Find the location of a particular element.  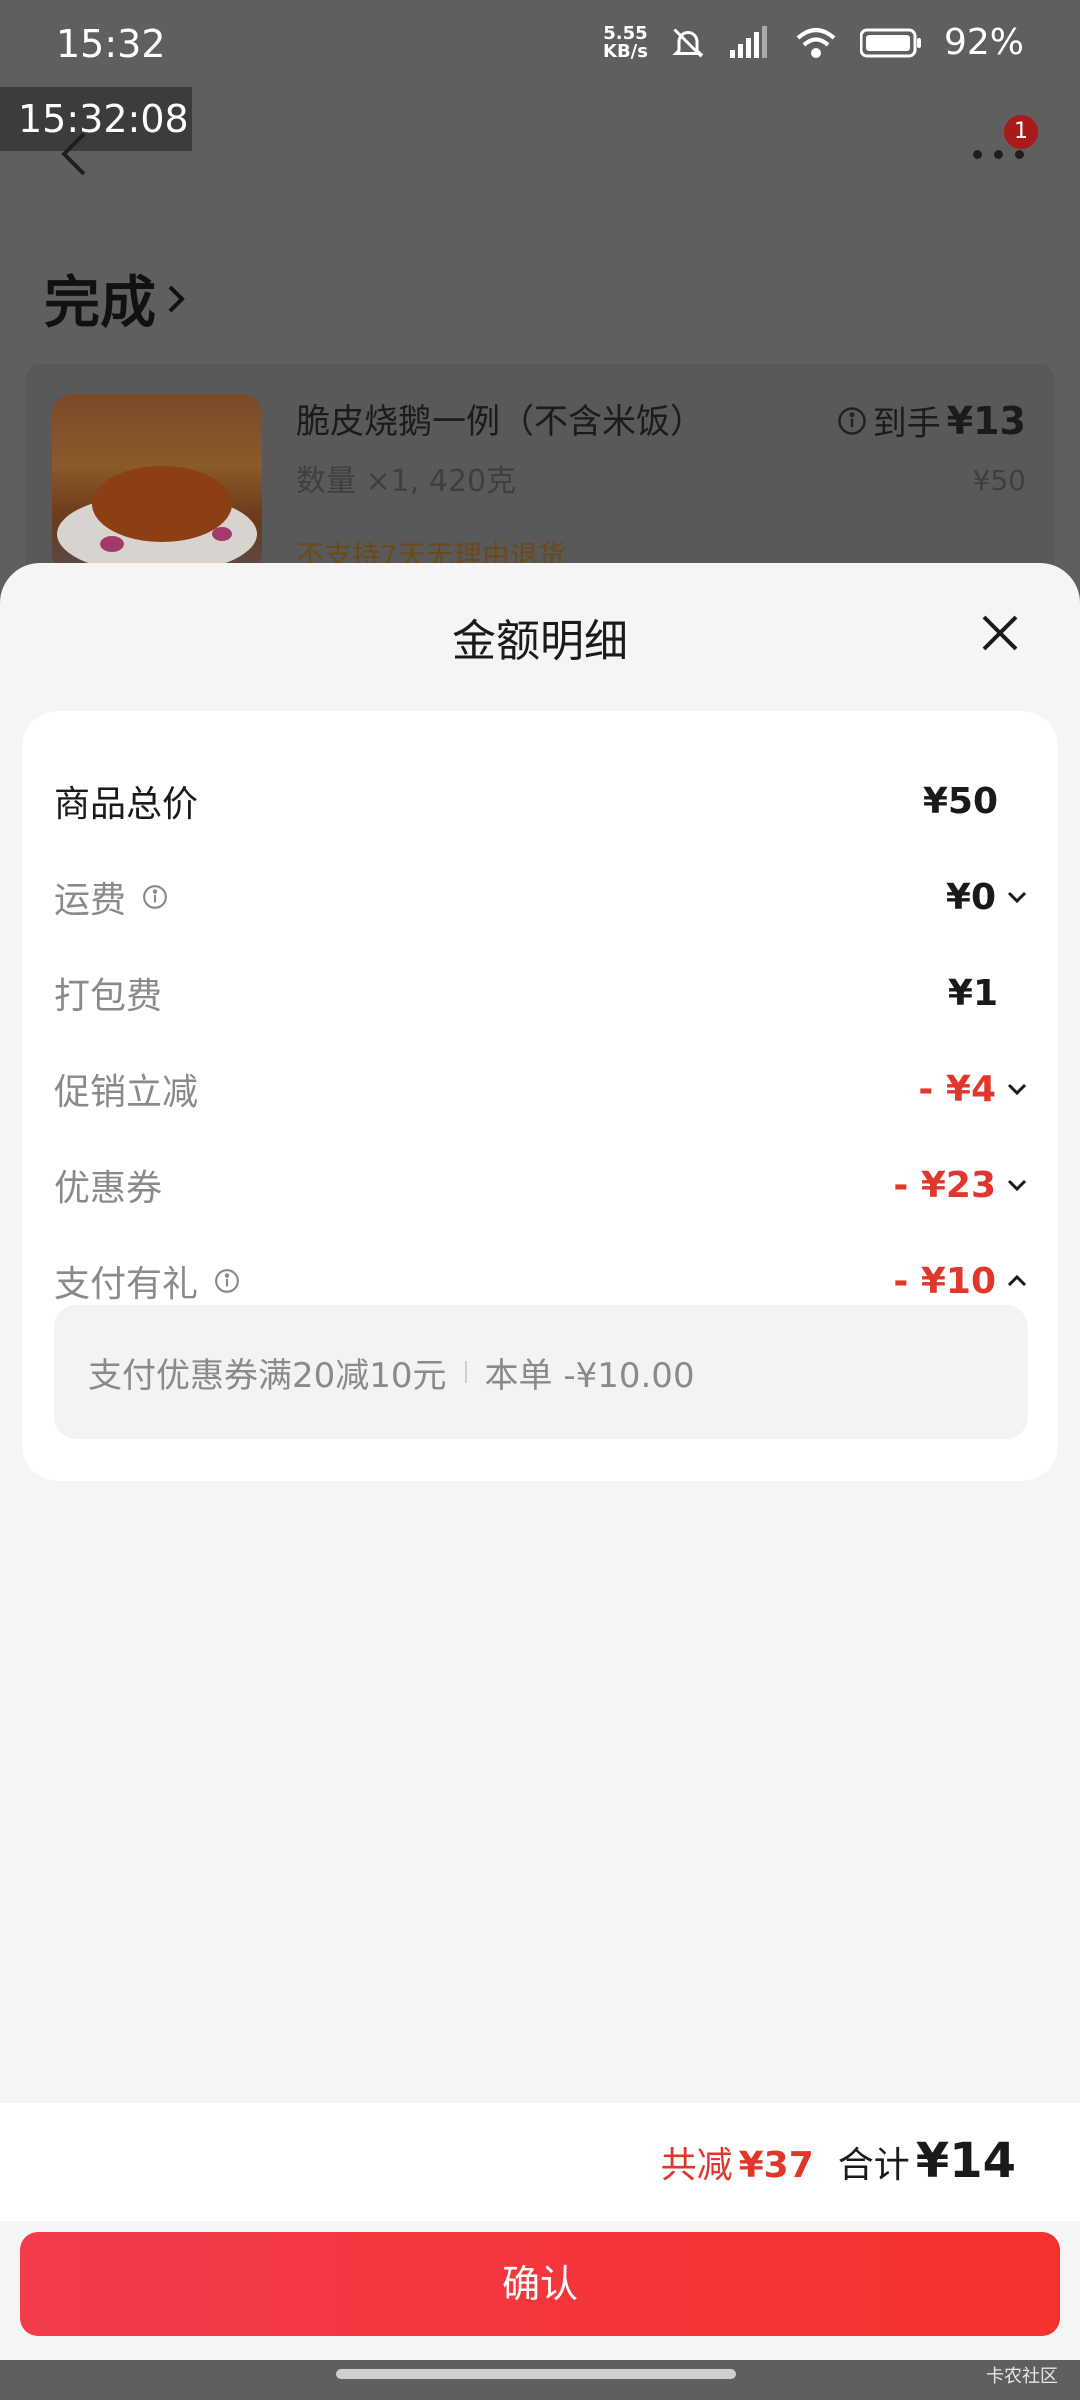

product-quantity: 数量 ×1, 420克 is located at coordinates (406, 481).